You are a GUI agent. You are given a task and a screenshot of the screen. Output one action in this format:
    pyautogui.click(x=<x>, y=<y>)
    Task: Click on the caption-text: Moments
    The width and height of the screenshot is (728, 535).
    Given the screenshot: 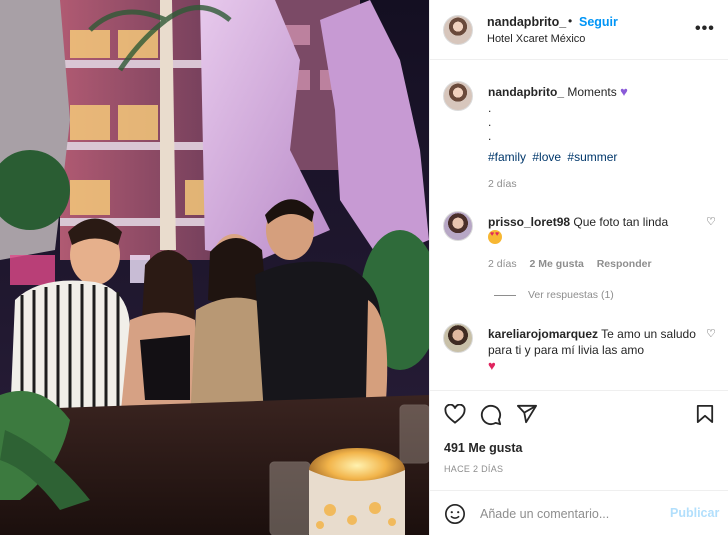 What is the action you would take?
    pyautogui.click(x=592, y=92)
    